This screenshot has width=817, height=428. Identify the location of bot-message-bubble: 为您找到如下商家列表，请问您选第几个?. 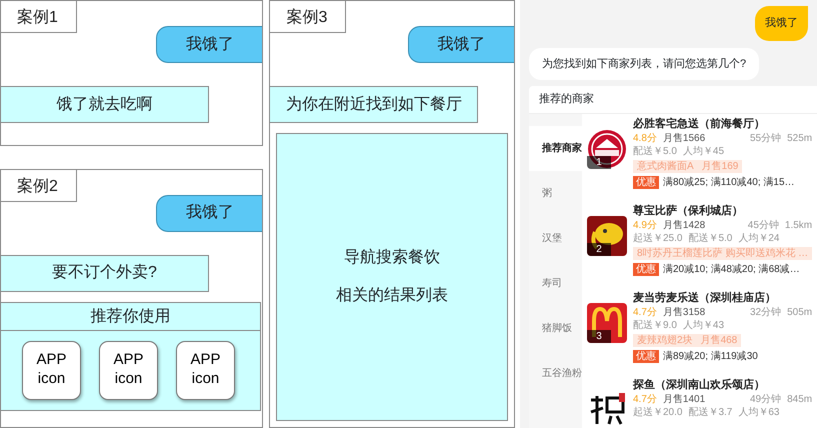
(644, 64).